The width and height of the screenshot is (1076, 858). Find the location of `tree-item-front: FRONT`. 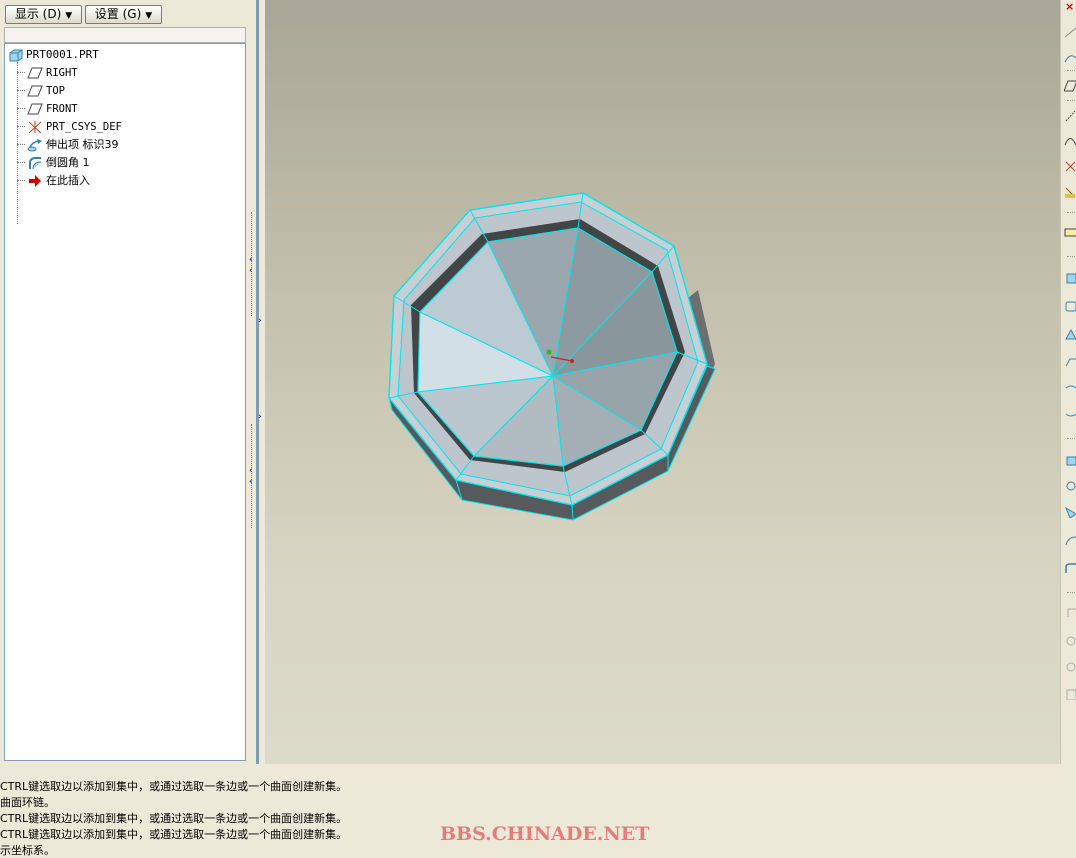

tree-item-front: FRONT is located at coordinates (52, 109).